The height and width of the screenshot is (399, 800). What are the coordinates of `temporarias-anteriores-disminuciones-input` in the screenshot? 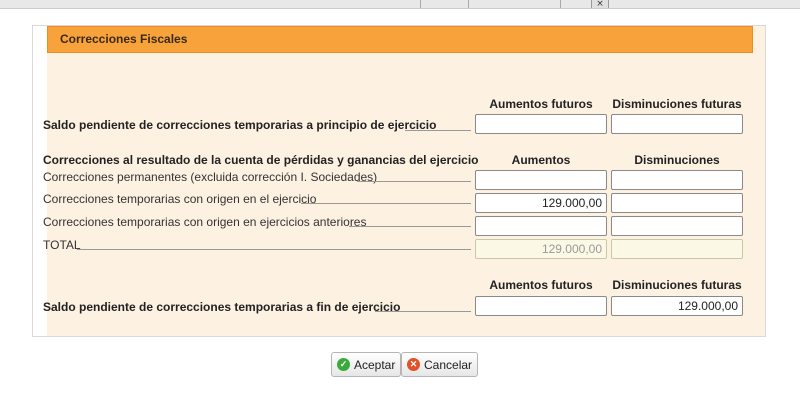 It's located at (677, 226).